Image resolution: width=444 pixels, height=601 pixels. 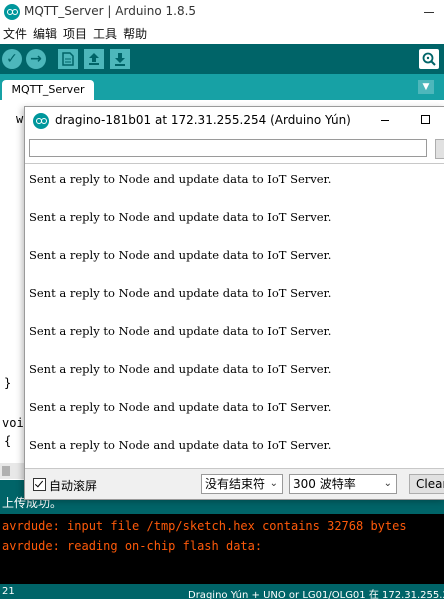 What do you see at coordinates (13, 423) in the screenshot?
I see `code-fragment: voi` at bounding box center [13, 423].